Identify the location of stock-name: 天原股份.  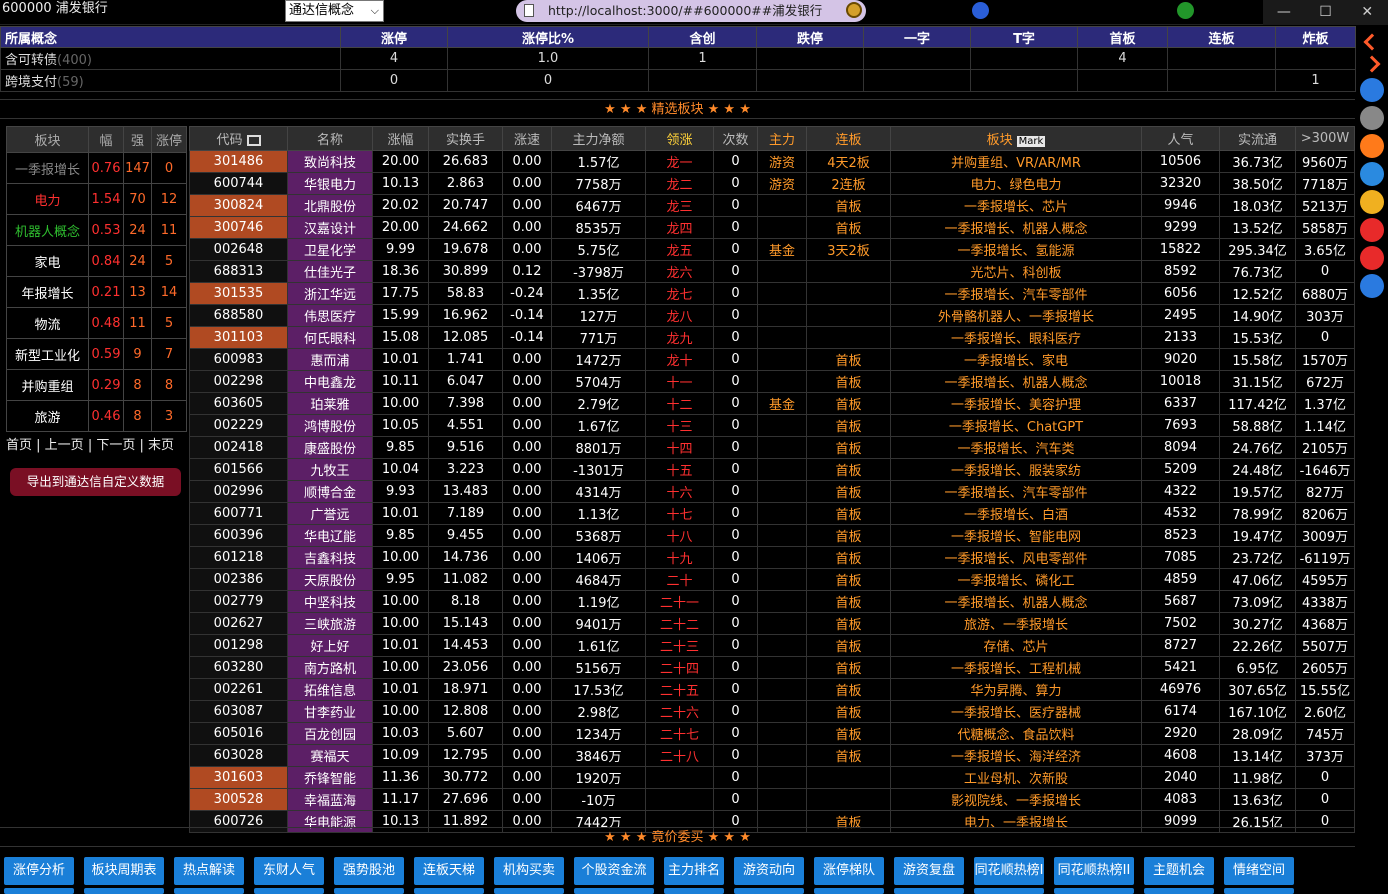
(330, 579).